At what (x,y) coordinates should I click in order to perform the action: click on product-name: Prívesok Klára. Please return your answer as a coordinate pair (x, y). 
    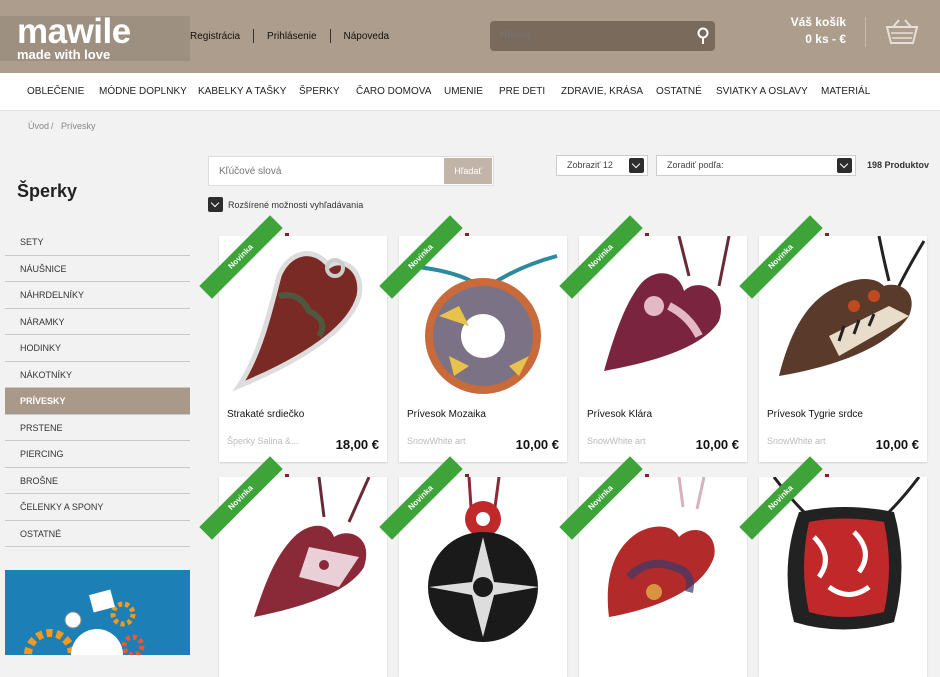
    Looking at the image, I should click on (619, 414).